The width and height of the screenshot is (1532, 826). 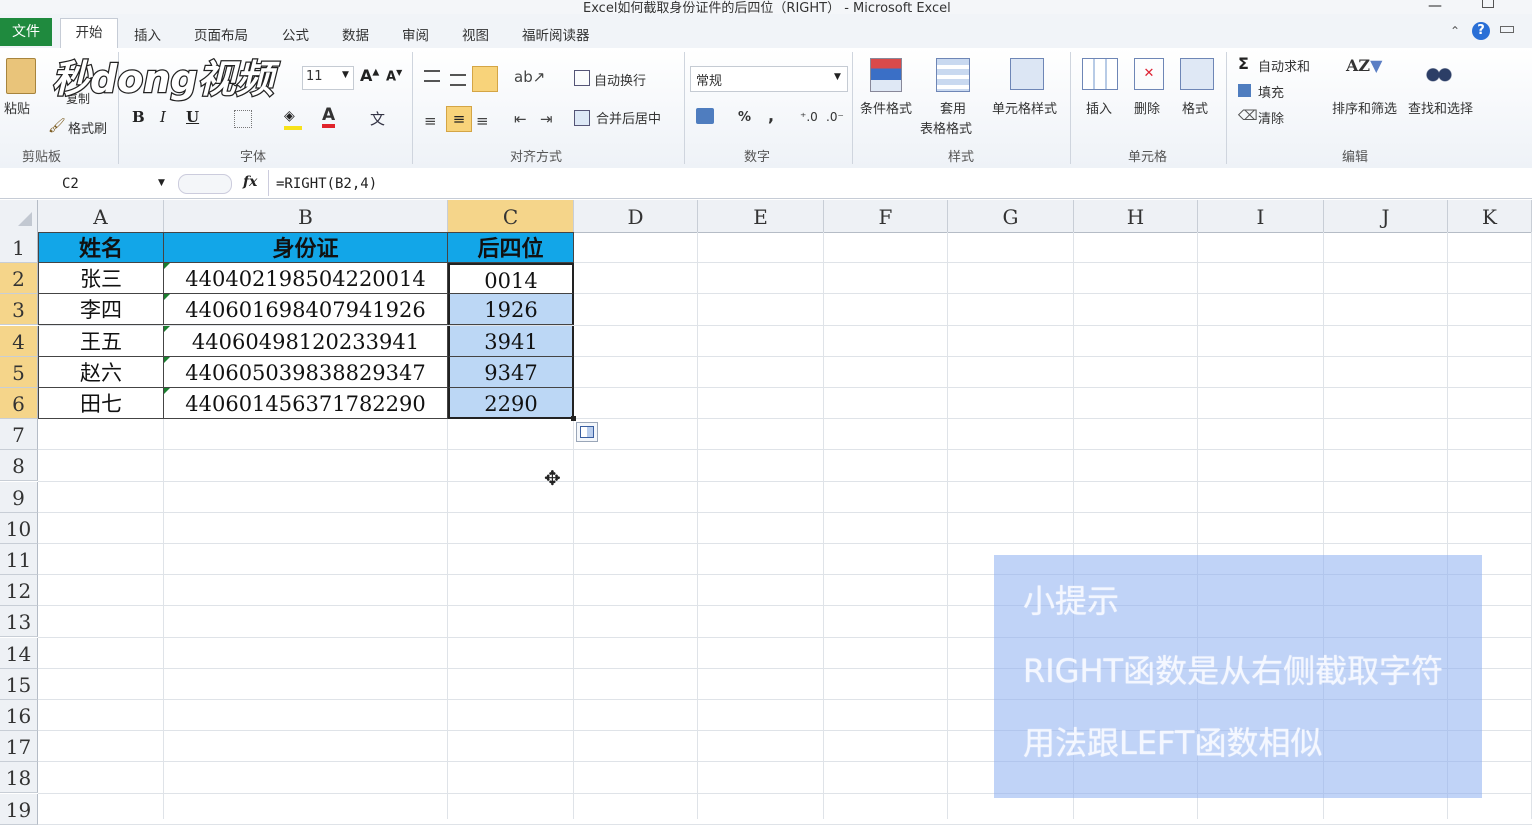 What do you see at coordinates (345, 75) in the screenshot?
I see `font-size-dropdown-icon: ▼` at bounding box center [345, 75].